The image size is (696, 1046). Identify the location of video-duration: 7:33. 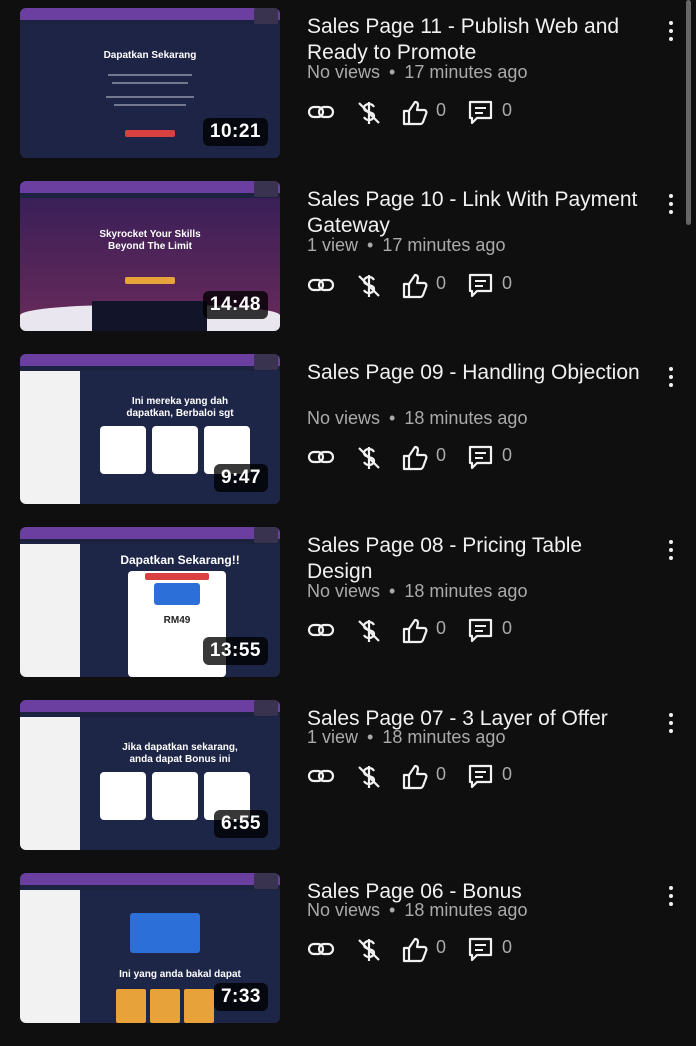
(240, 997).